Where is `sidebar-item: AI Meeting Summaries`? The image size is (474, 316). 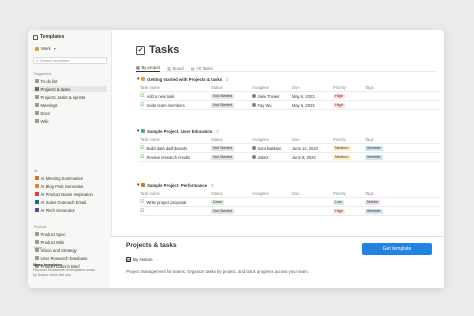
sidebar-item: AI Meeting Summaries is located at coordinates (70, 178).